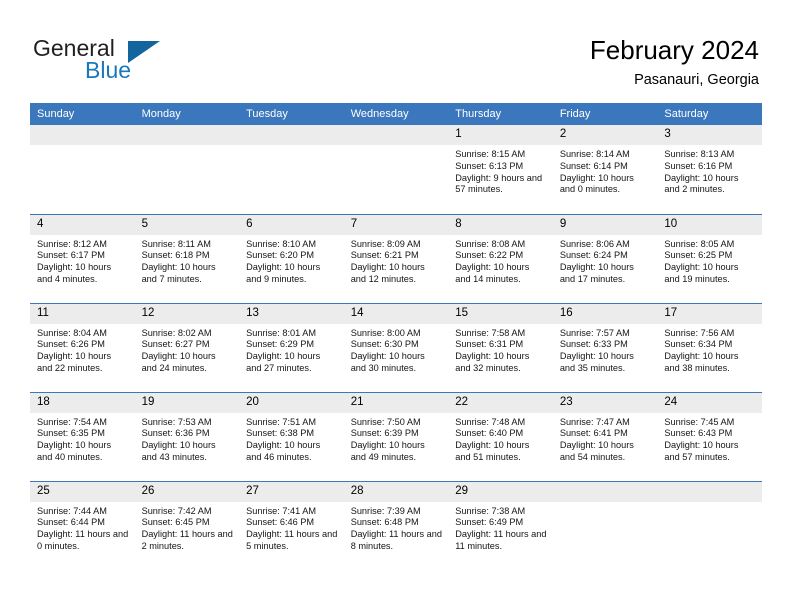  I want to click on sunset-text: Sunset: 6:40 PM, so click(489, 433).